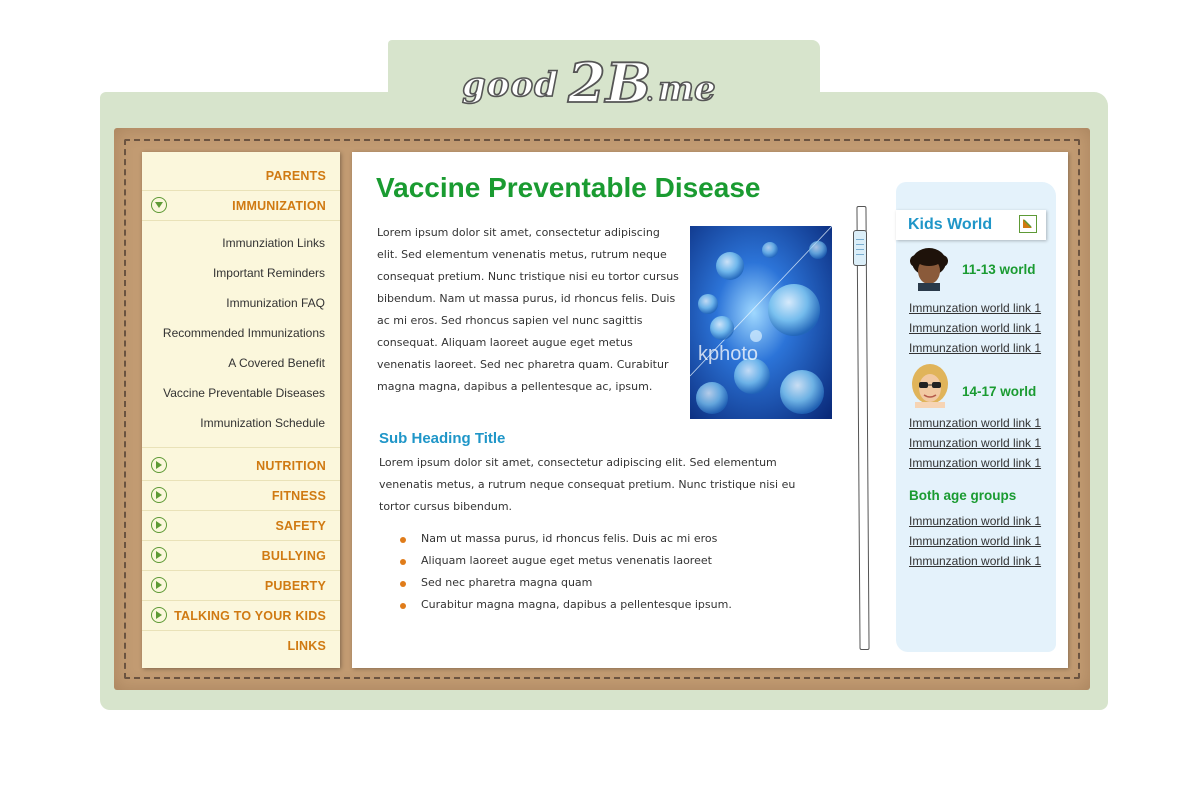  I want to click on world-title: 14-17 world, so click(999, 391).